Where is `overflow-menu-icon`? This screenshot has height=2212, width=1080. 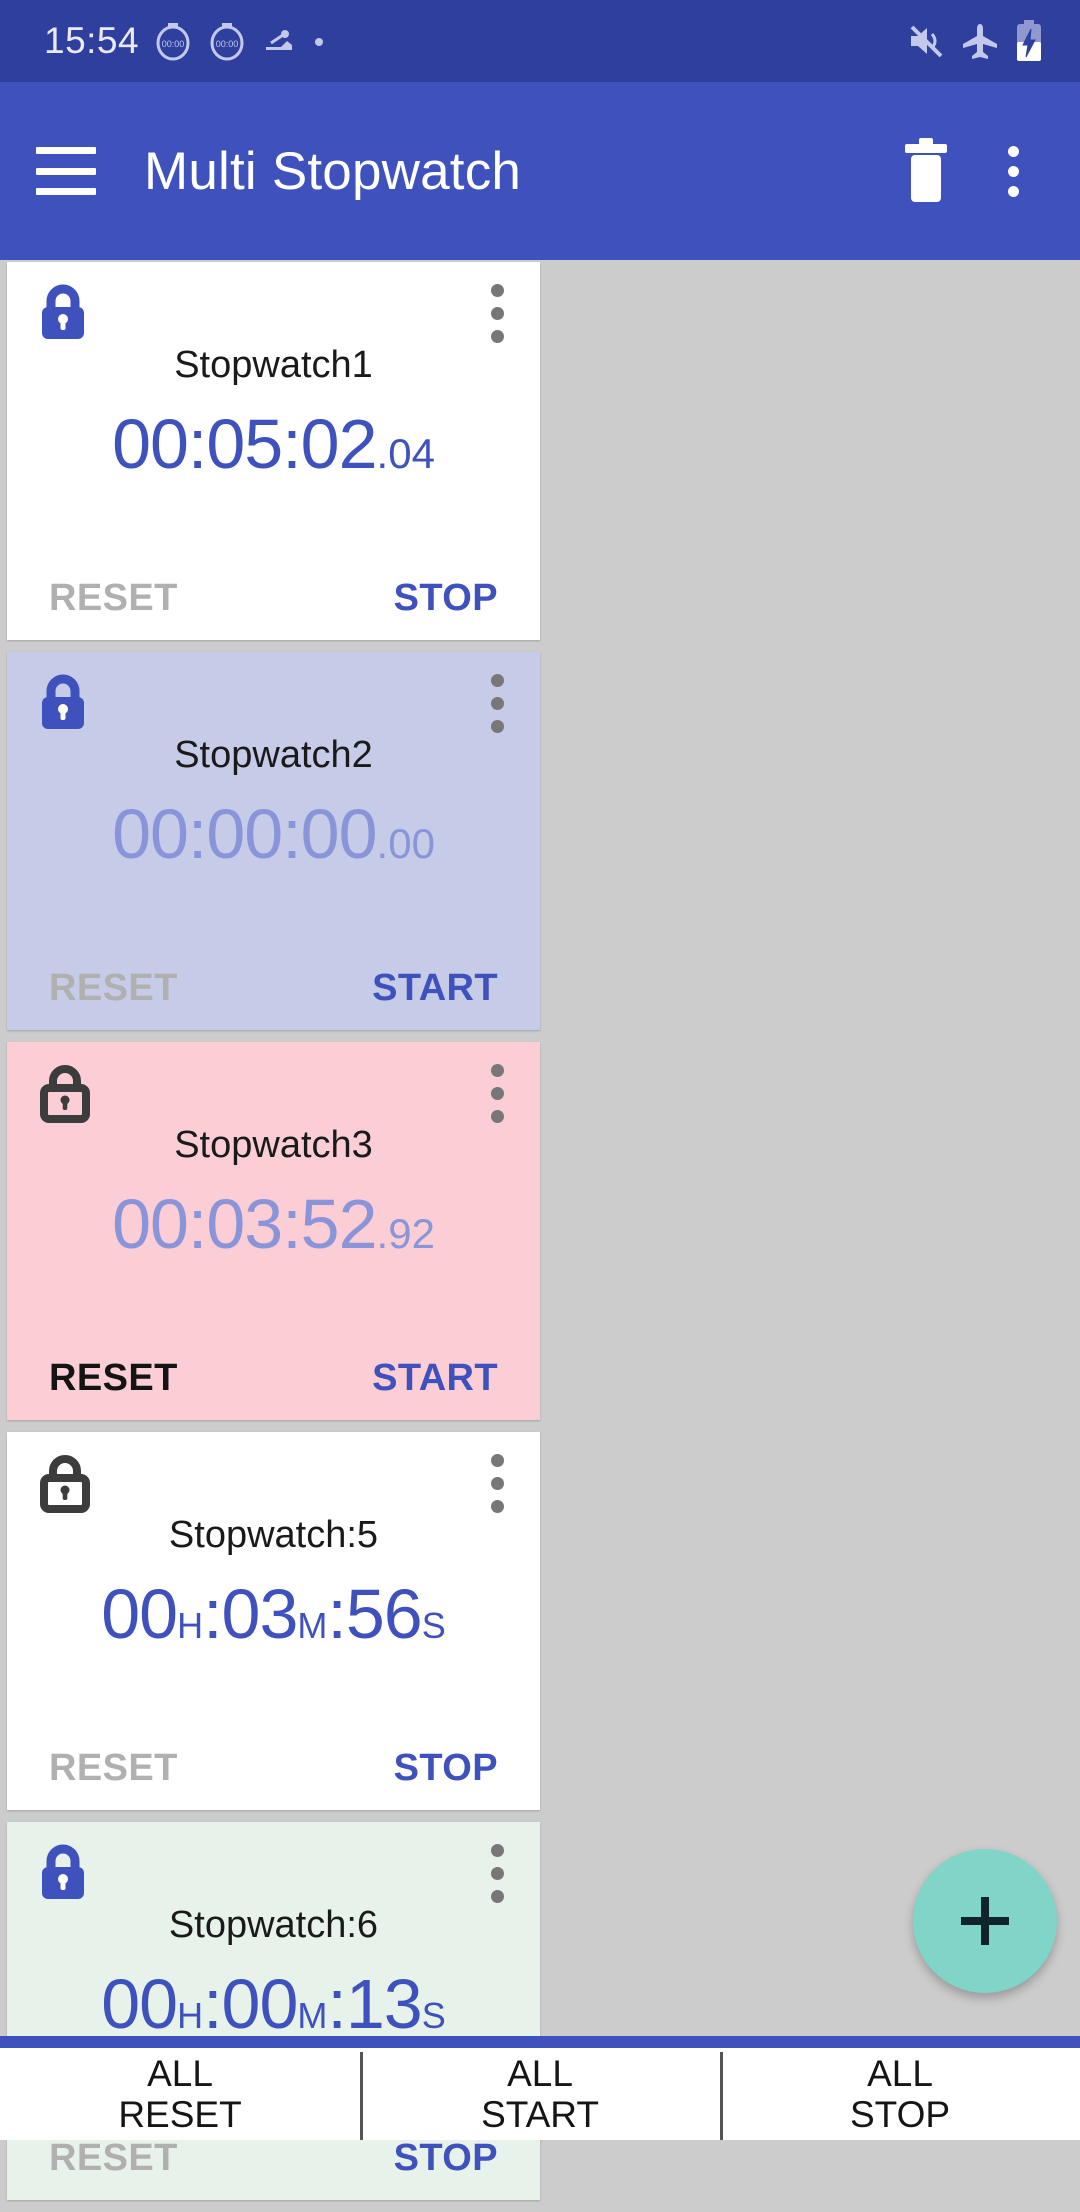
overflow-menu-icon is located at coordinates (1013, 171).